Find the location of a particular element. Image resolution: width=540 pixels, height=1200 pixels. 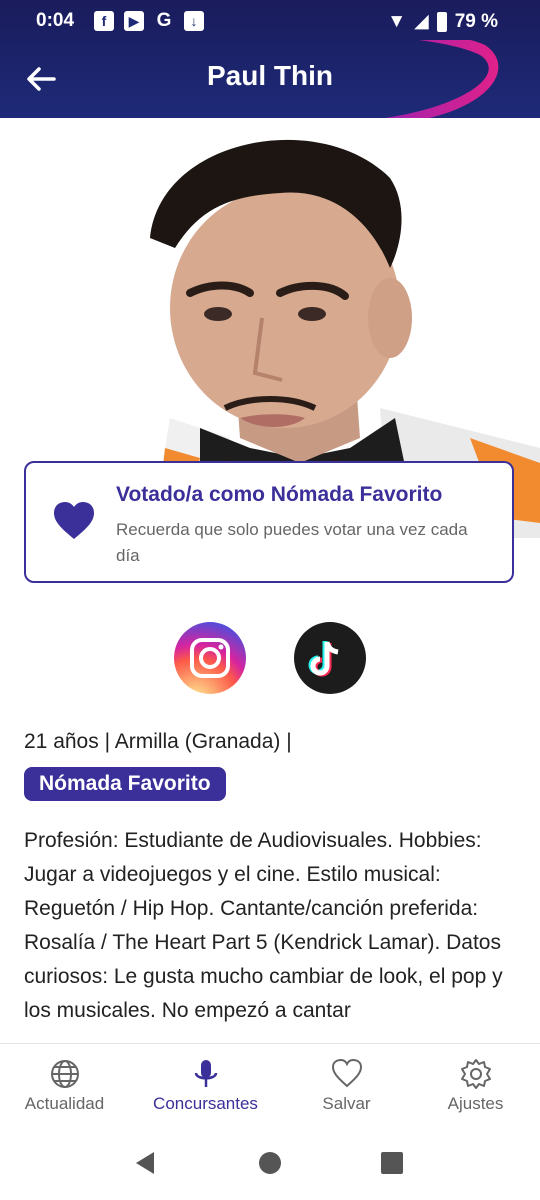

nav-label: Ajustes is located at coordinates (475, 1103).